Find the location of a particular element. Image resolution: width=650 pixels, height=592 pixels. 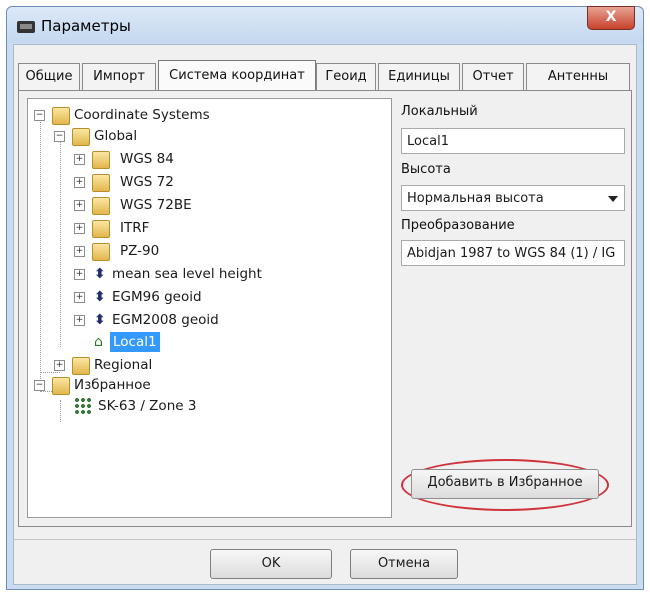

tree-label: EGM2008 geoid is located at coordinates (165, 320).